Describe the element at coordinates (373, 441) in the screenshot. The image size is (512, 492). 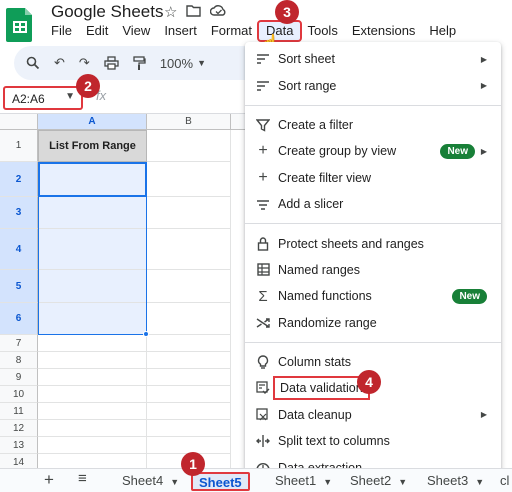
I see `menu-item-split-text: Split text to columns` at that location.